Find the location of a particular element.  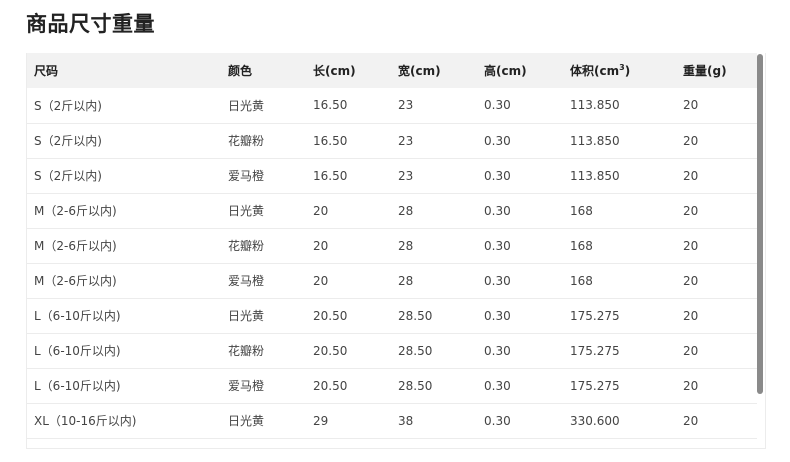

table-scrollbar is located at coordinates (760, 224).